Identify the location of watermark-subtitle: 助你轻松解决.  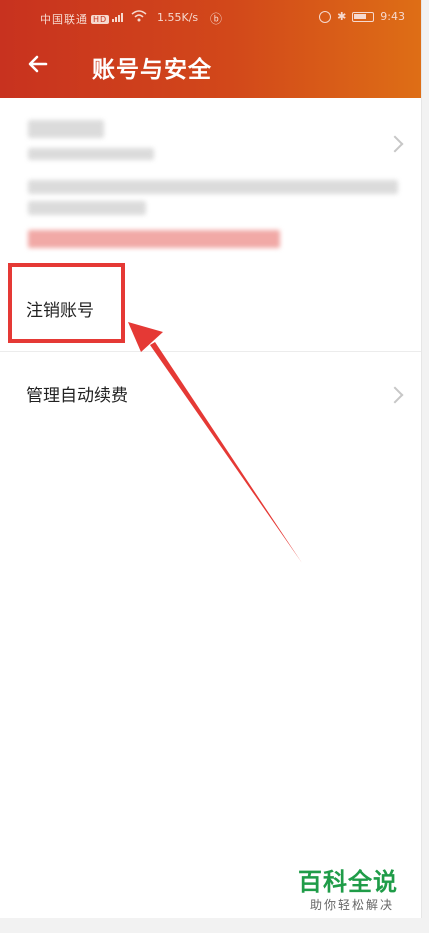
(352, 905).